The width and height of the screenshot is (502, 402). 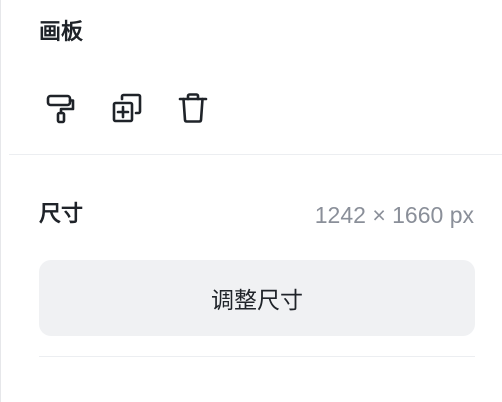 I want to click on artboard-toolbar, so click(x=127, y=108).